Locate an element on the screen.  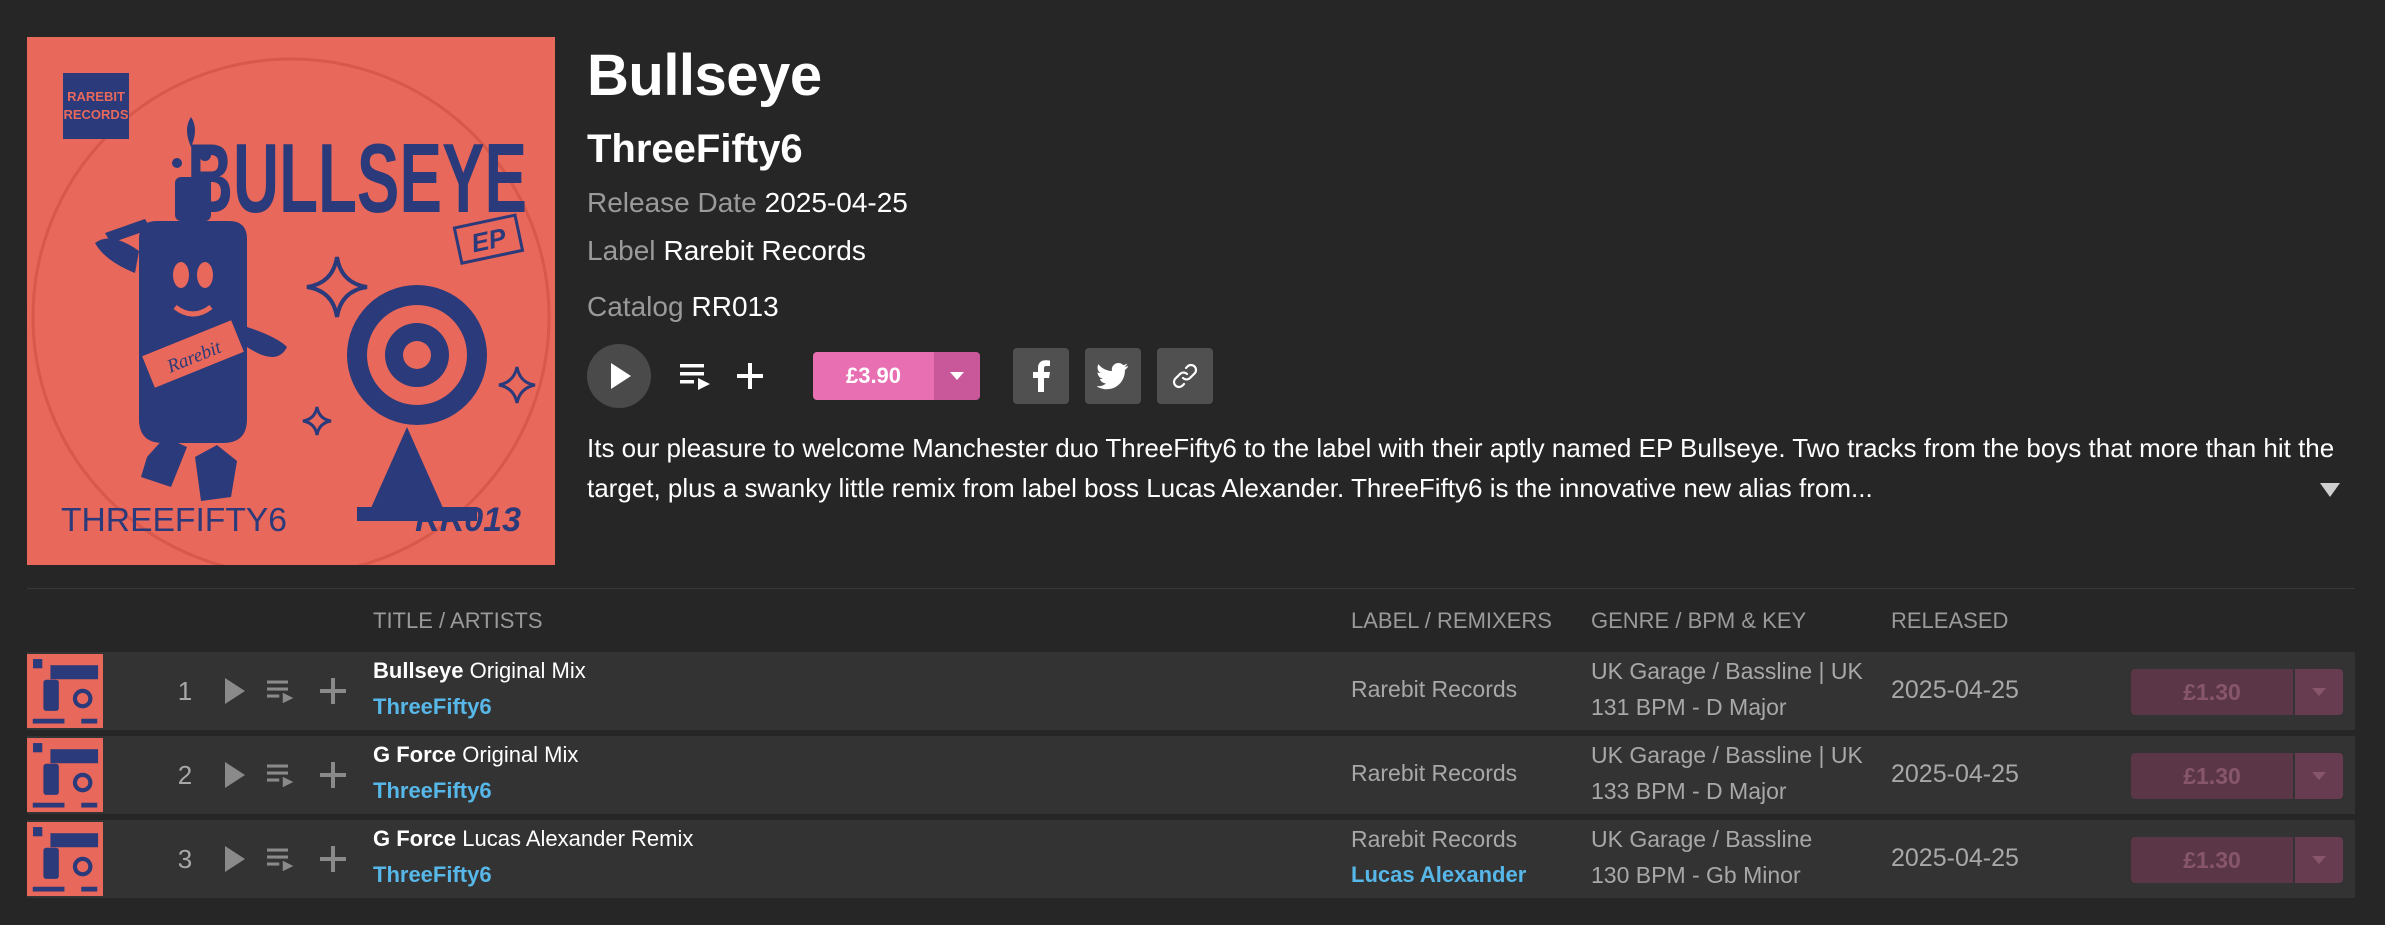
release-title: Bullseye is located at coordinates (704, 75).